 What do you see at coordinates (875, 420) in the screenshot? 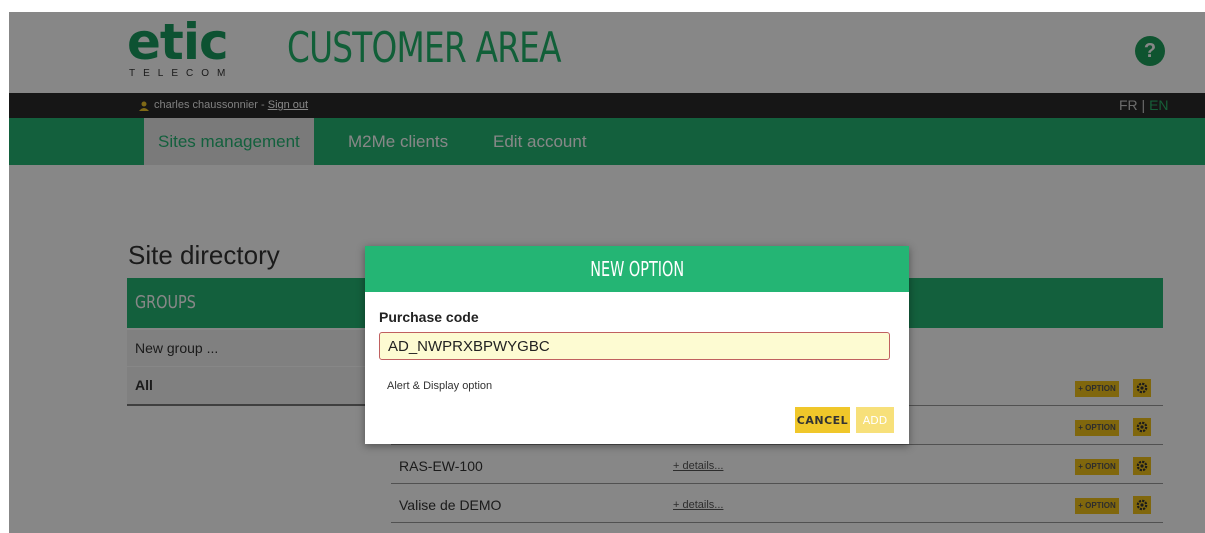
I see `add-button: ADD` at bounding box center [875, 420].